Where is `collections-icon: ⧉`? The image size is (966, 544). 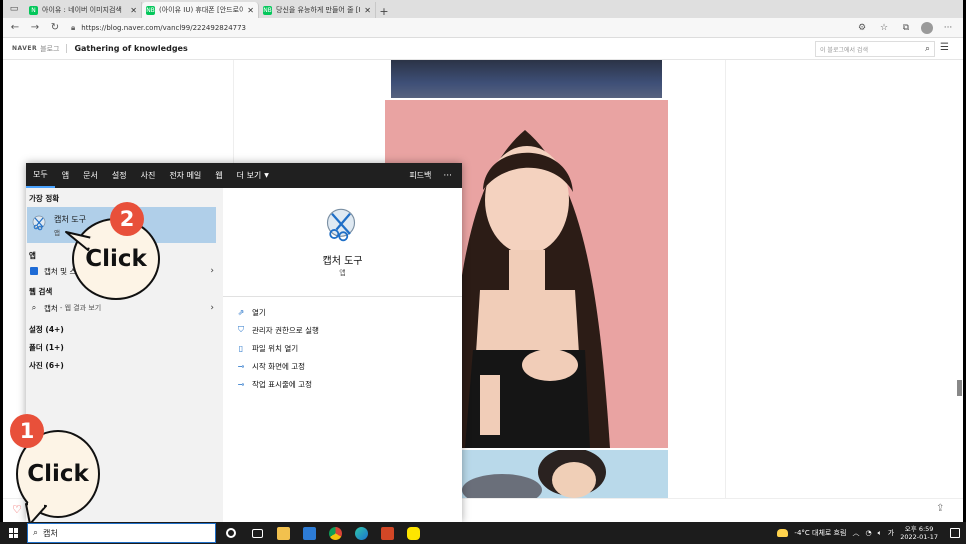 collections-icon: ⧉ is located at coordinates (906, 28).